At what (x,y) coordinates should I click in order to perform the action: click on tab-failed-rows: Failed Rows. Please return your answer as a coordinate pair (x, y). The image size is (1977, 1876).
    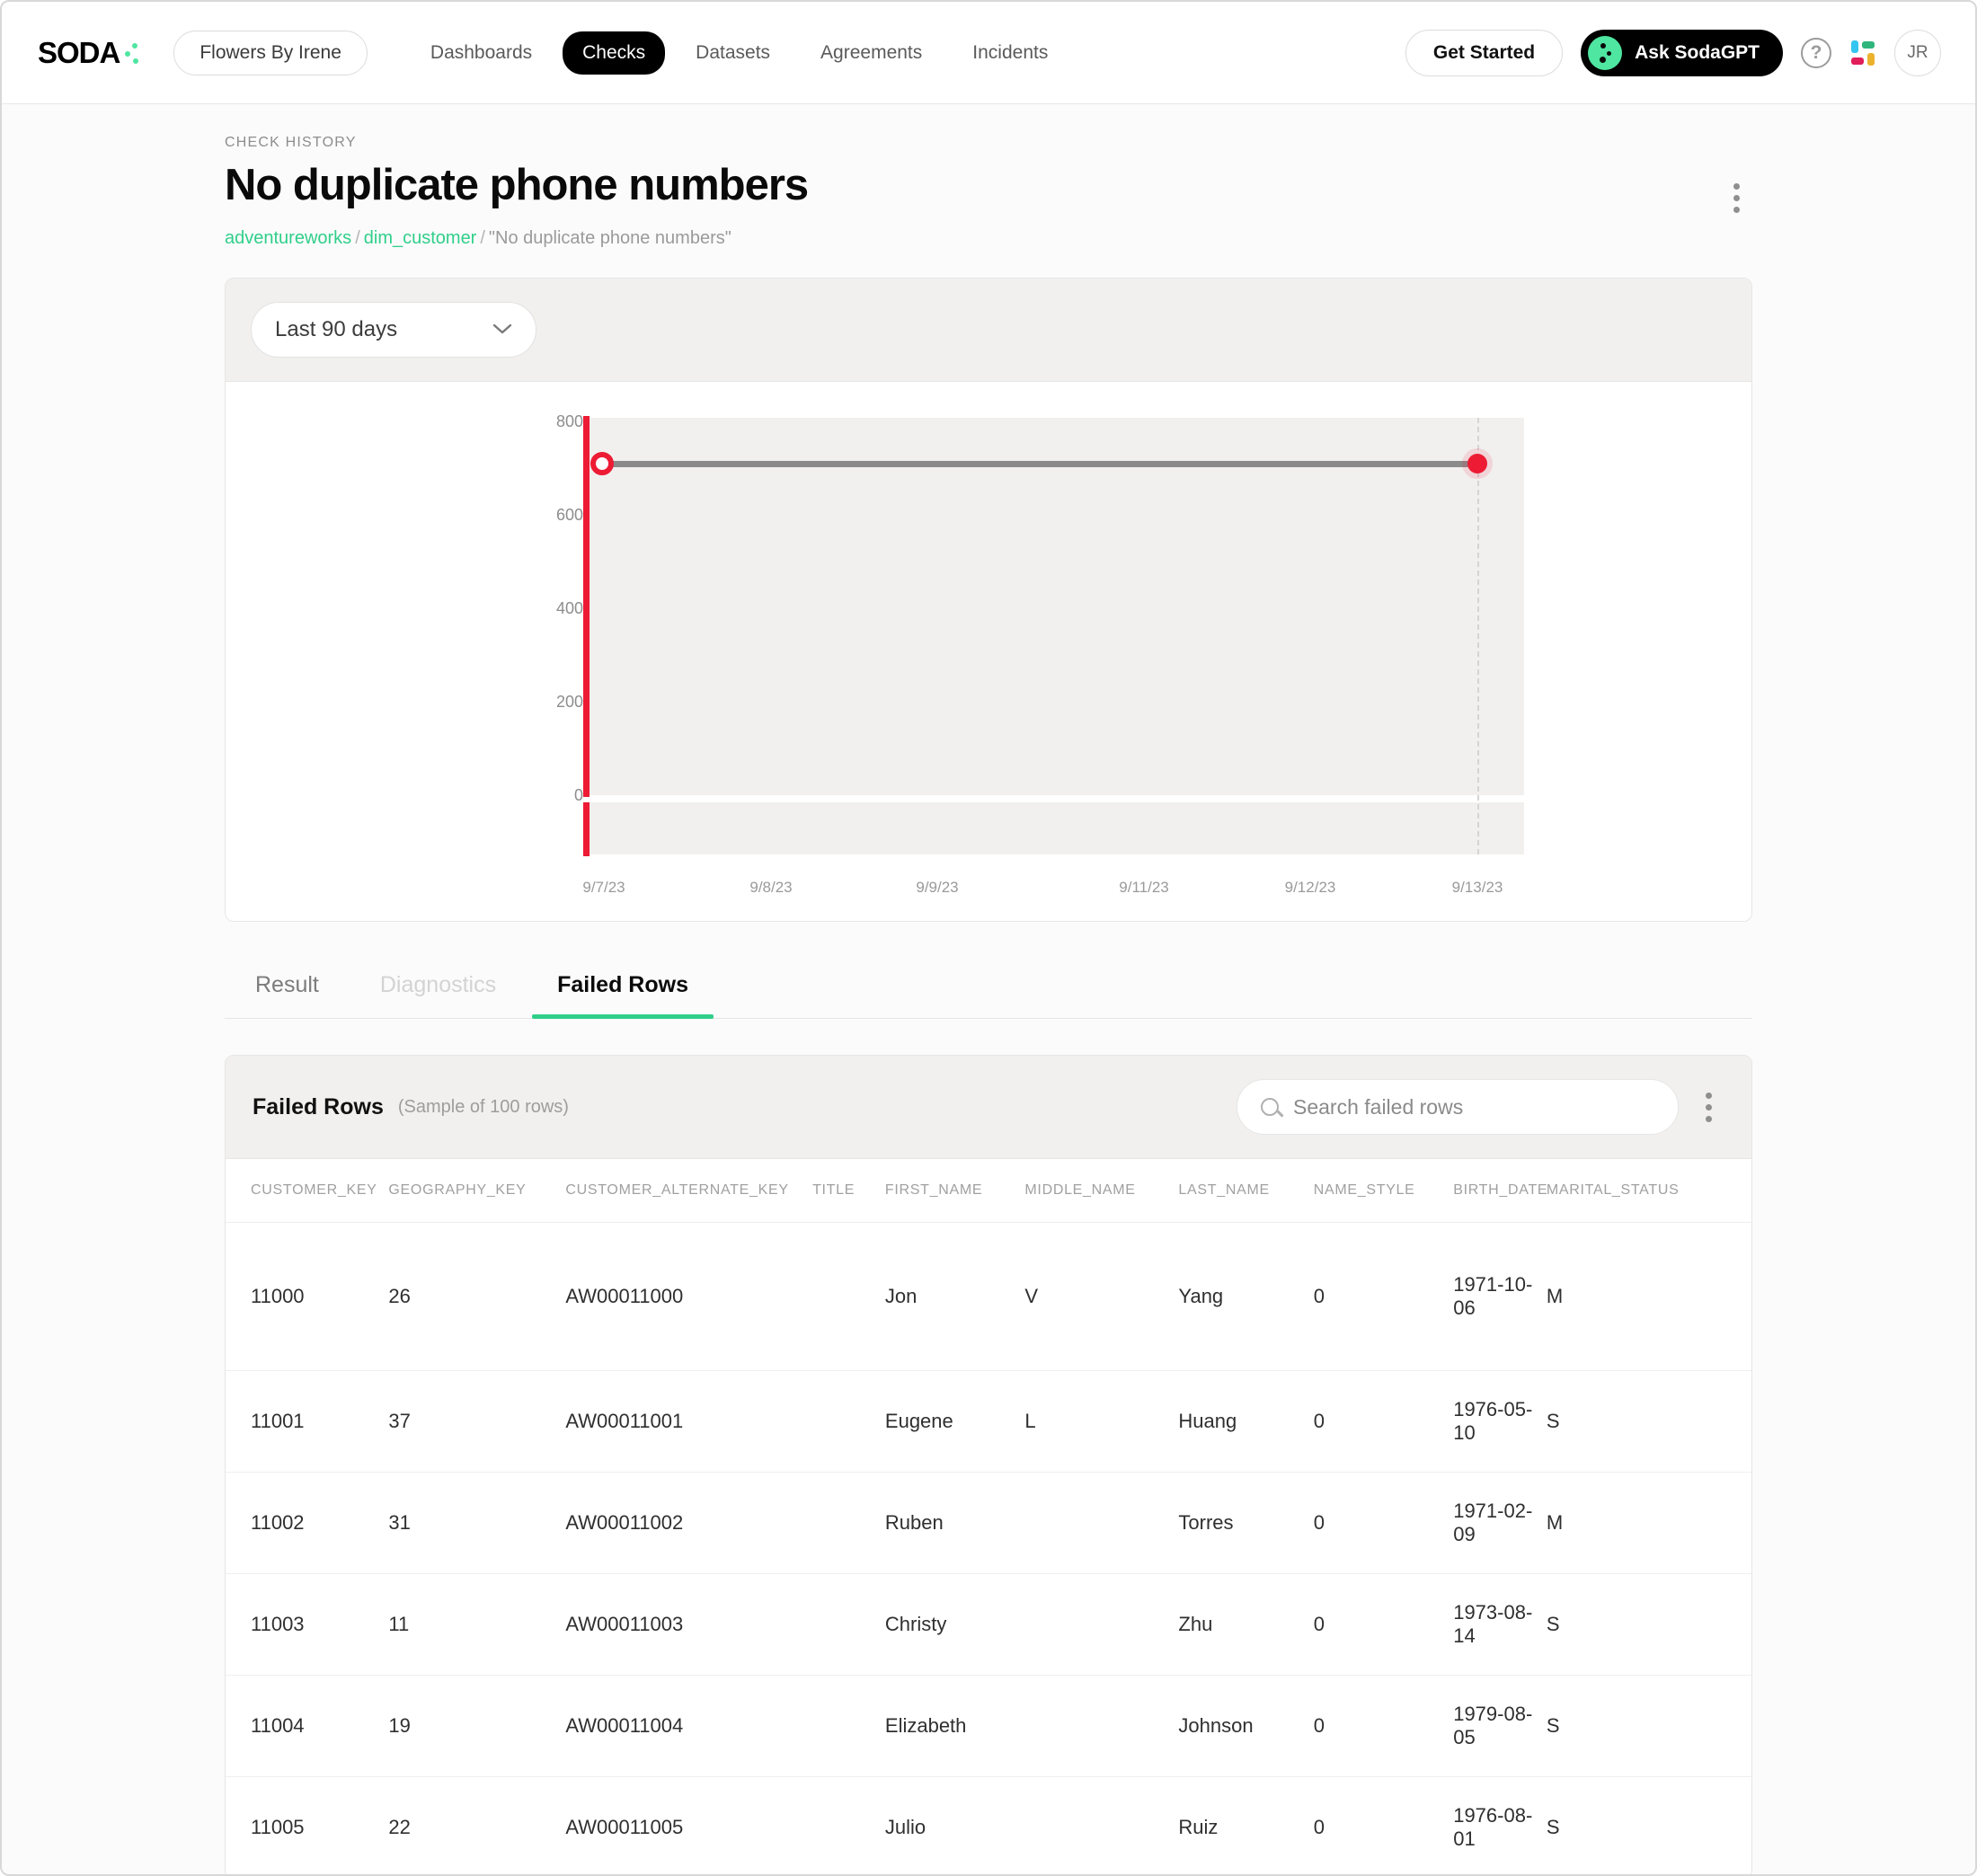
    Looking at the image, I should click on (623, 991).